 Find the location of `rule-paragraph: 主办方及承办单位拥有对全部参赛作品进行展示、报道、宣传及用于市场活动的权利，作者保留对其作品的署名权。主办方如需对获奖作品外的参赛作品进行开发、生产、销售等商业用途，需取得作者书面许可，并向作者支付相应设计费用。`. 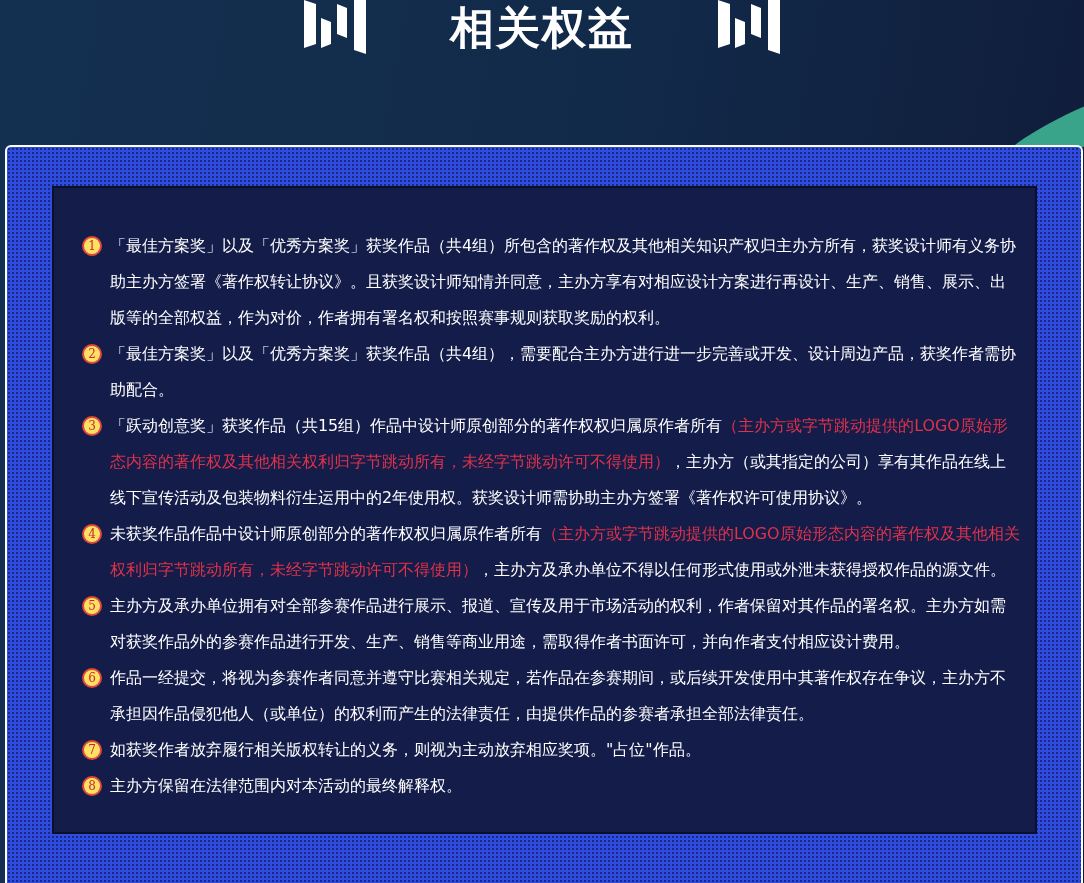

rule-paragraph: 主办方及承办单位拥有对全部参赛作品进行展示、报道、宣传及用于市场活动的权利，作者保留对其作品的署名权。主办方如需对获奖作品外的参赛作品进行开发、生产、销售等商业用途，需取得作者书面许可，并向作者支付相应设计费用。 is located at coordinates (558, 624).